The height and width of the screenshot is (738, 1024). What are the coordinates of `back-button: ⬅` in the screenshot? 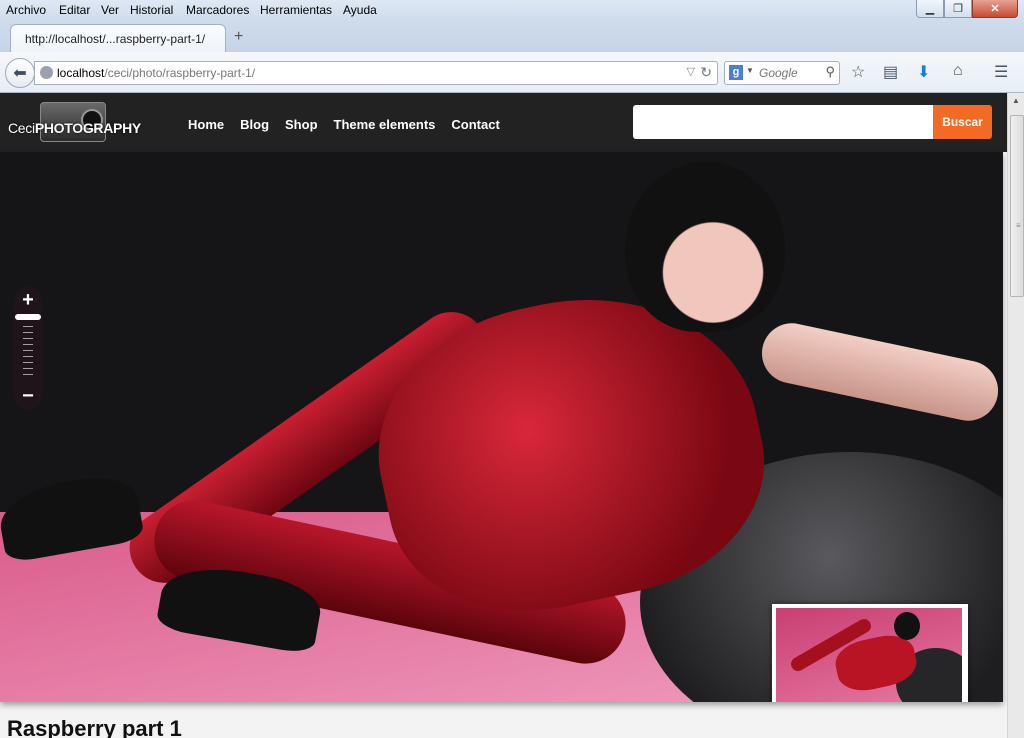 It's located at (20, 73).